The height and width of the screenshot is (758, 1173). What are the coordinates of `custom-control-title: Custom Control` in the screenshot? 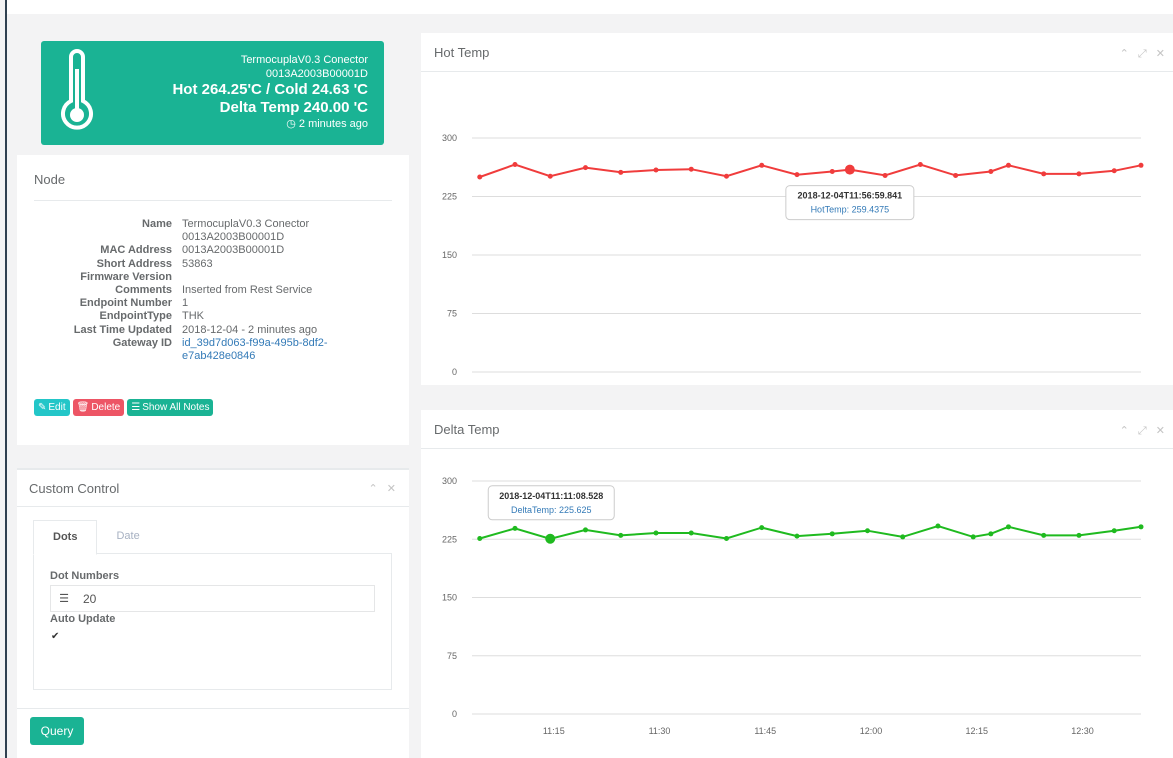 It's located at (74, 488).